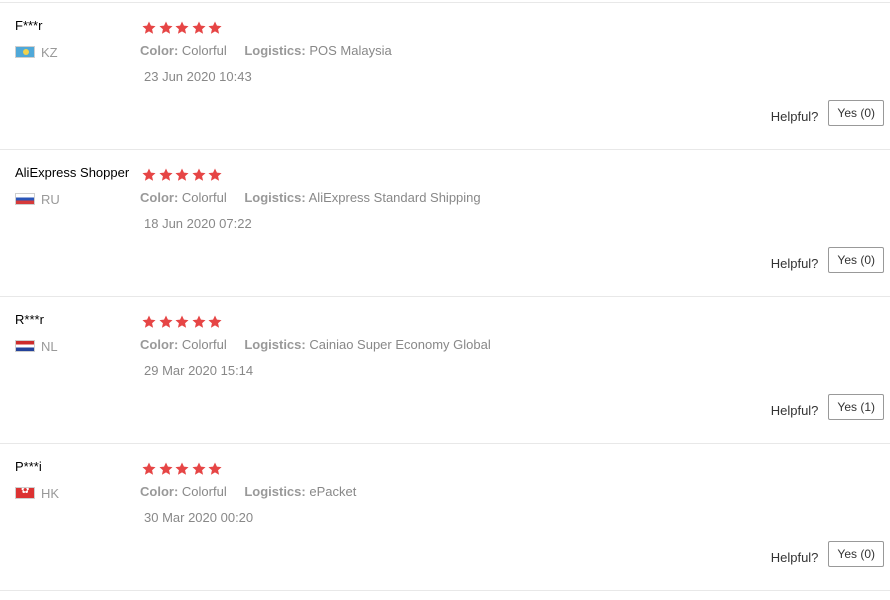  I want to click on helpful-section: Helpful? Yes (1), so click(827, 407).